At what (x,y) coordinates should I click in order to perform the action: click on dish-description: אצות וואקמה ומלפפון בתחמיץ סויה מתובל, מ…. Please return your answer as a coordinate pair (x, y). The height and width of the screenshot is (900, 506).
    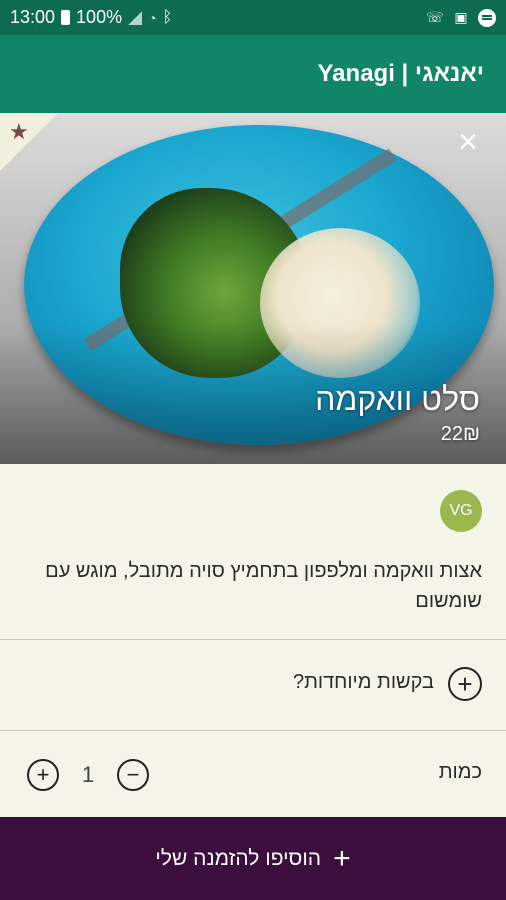
    Looking at the image, I should click on (263, 586).